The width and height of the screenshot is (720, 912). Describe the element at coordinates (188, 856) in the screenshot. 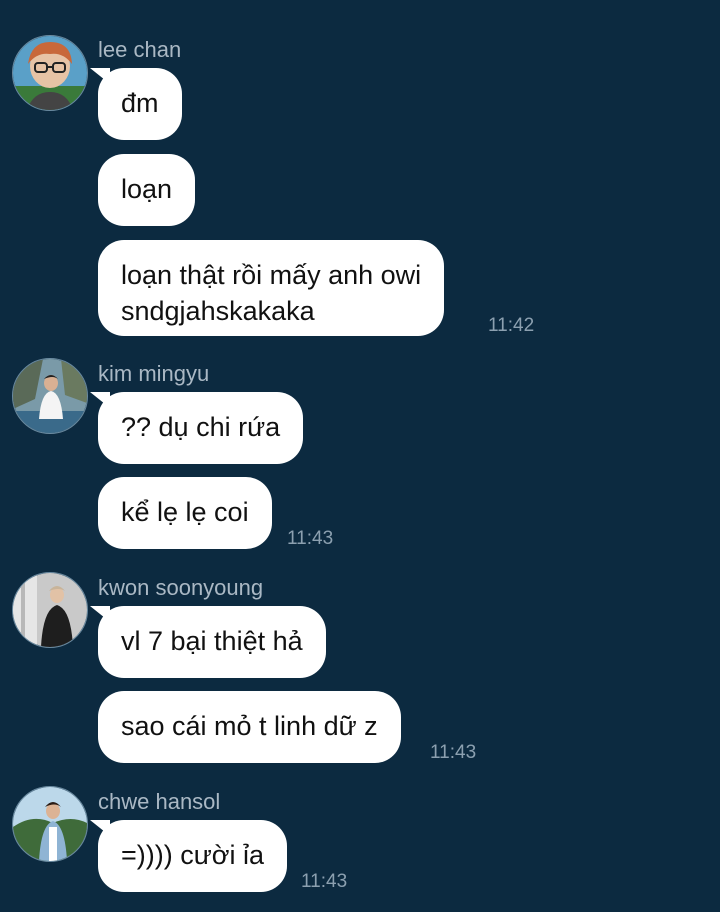

I see `message-bubble: =)))) cười ỉa` at that location.